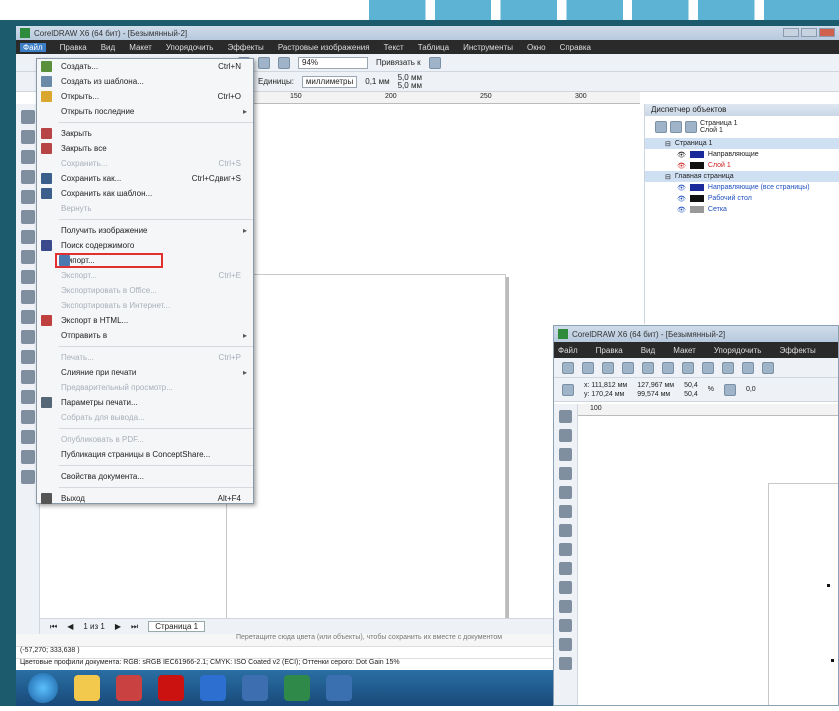 Image resolution: width=839 pixels, height=711 pixels. I want to click on lock-ratio-icon, so click(729, 389).